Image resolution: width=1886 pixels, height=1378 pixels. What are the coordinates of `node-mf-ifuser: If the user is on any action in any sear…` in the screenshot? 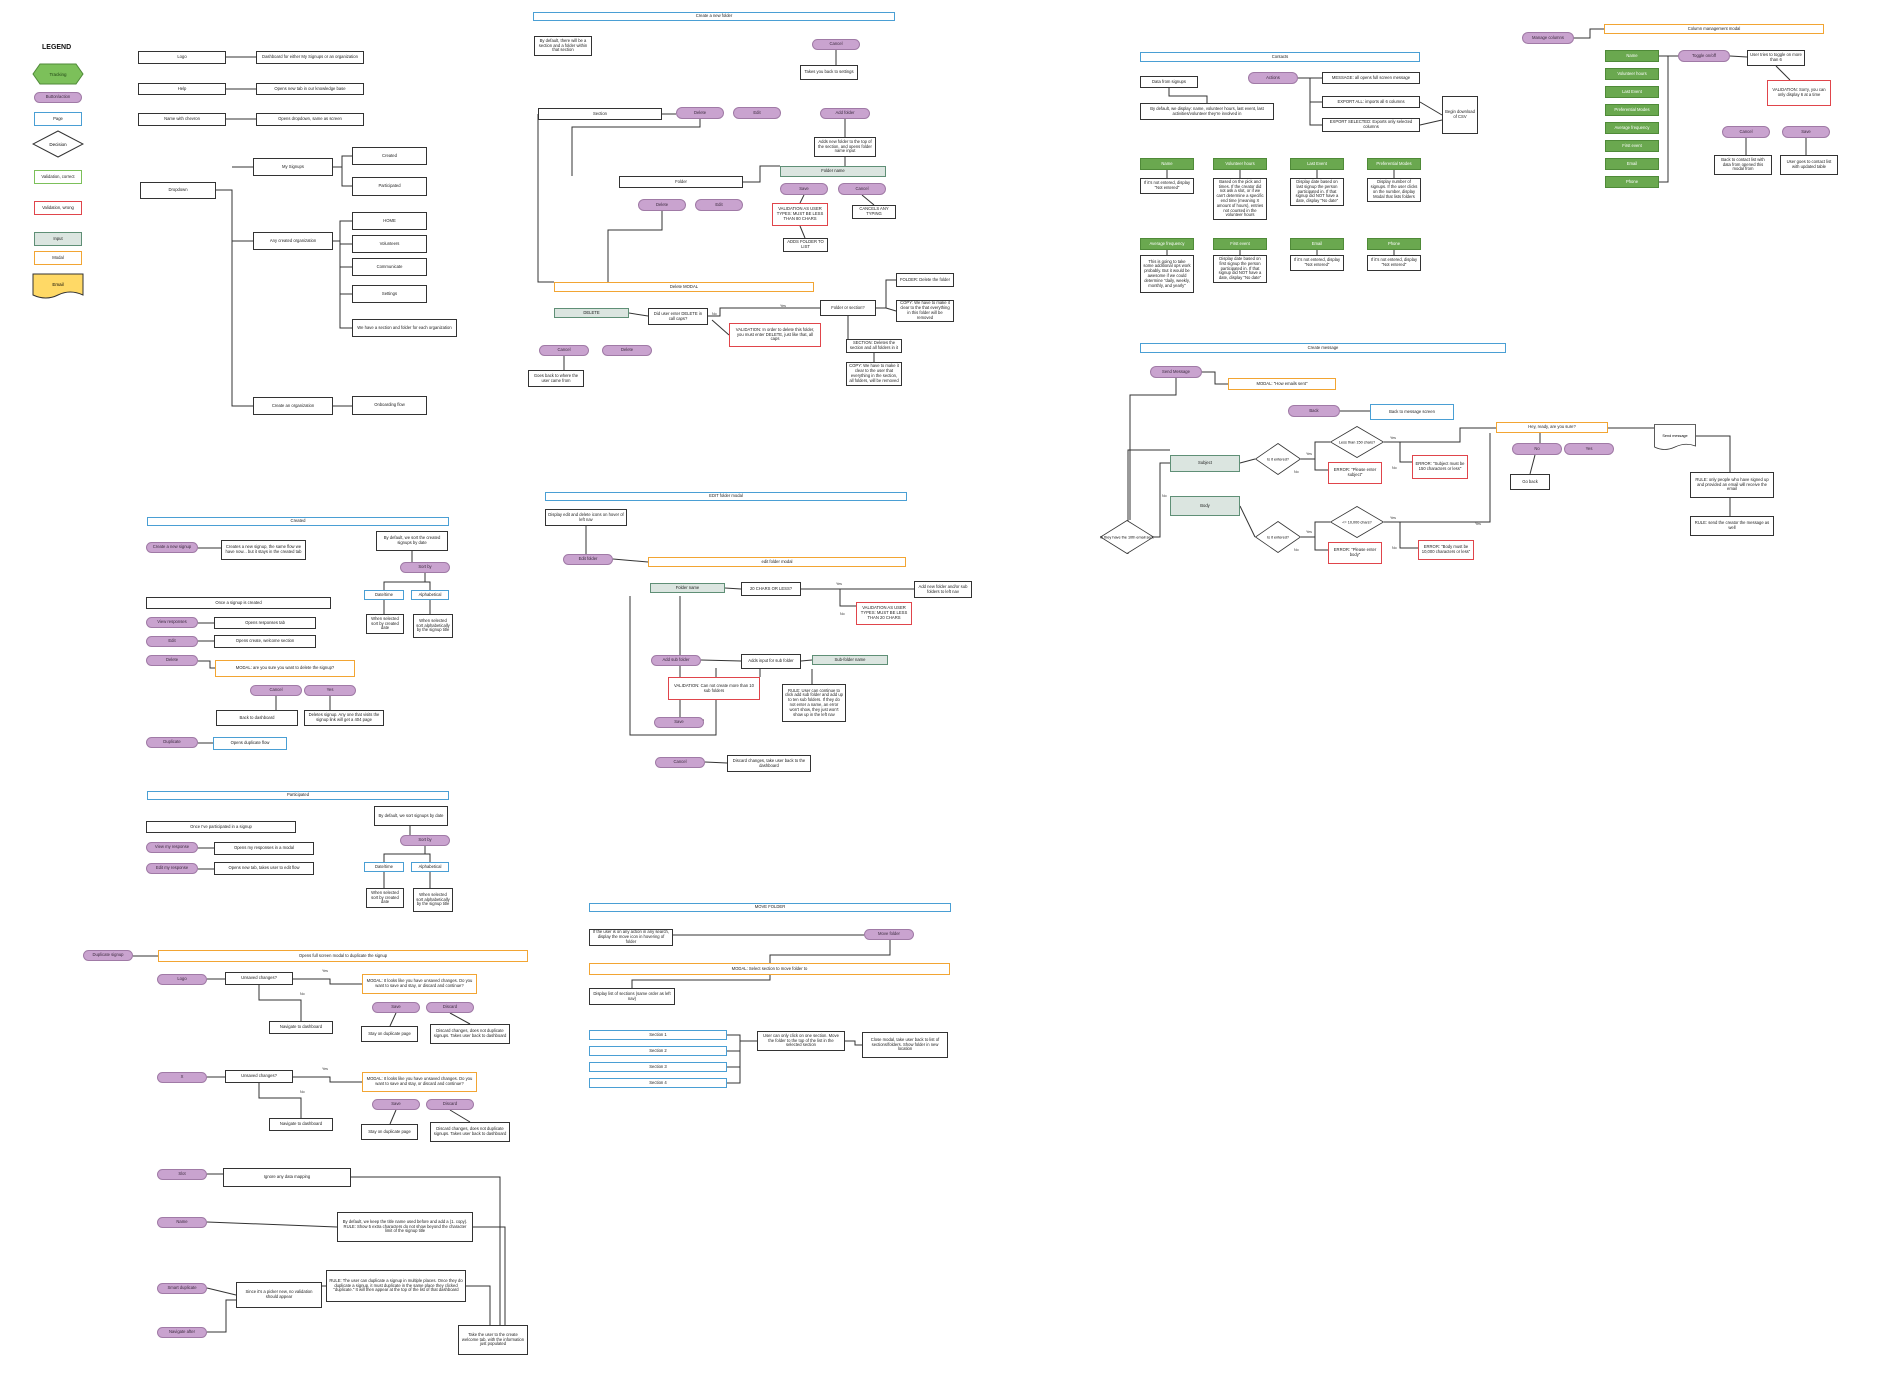 It's located at (631, 937).